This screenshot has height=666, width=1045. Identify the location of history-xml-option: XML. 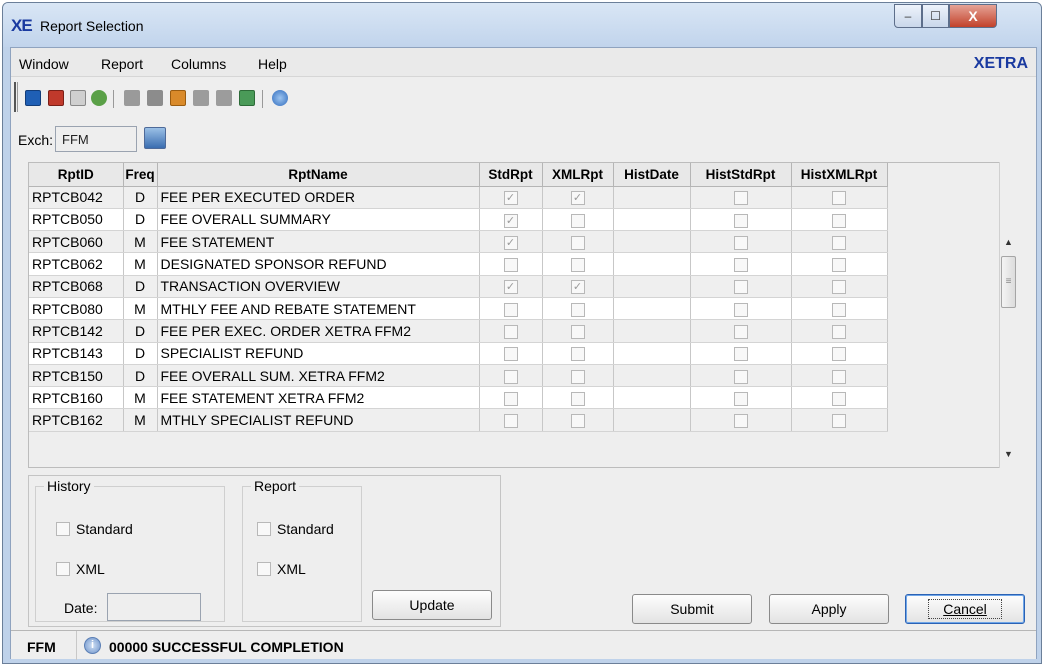
(80, 569).